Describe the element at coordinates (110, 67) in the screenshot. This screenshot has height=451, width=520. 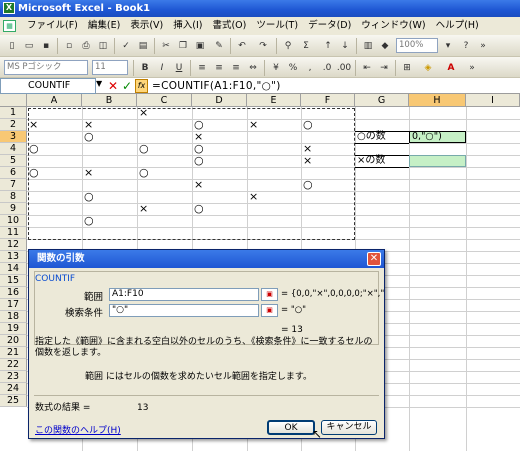
I see `font-size-select: 11` at that location.